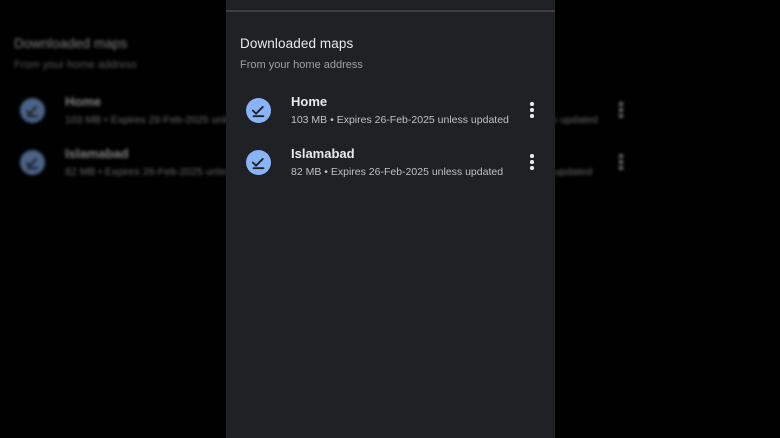 This screenshot has width=780, height=438. Describe the element at coordinates (83, 101) in the screenshot. I see `ghost-map-name: Home` at that location.